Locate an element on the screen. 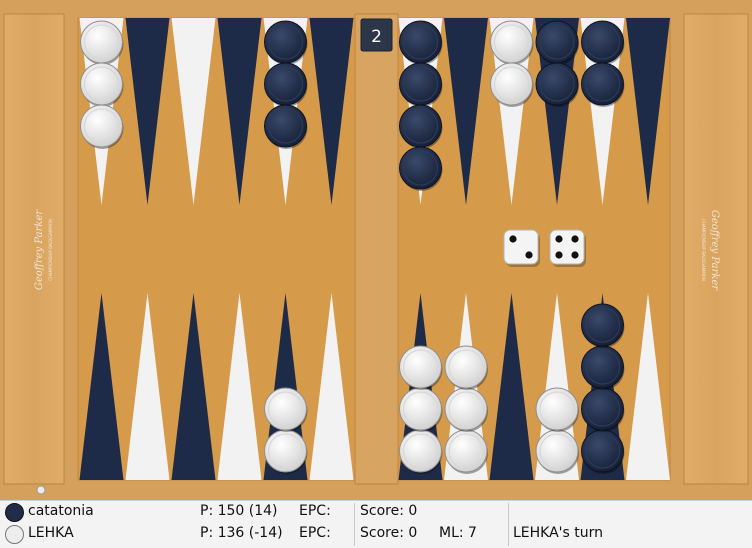 This screenshot has height=548, width=752. turn-indicator: LEHKA's turn is located at coordinates (558, 533).